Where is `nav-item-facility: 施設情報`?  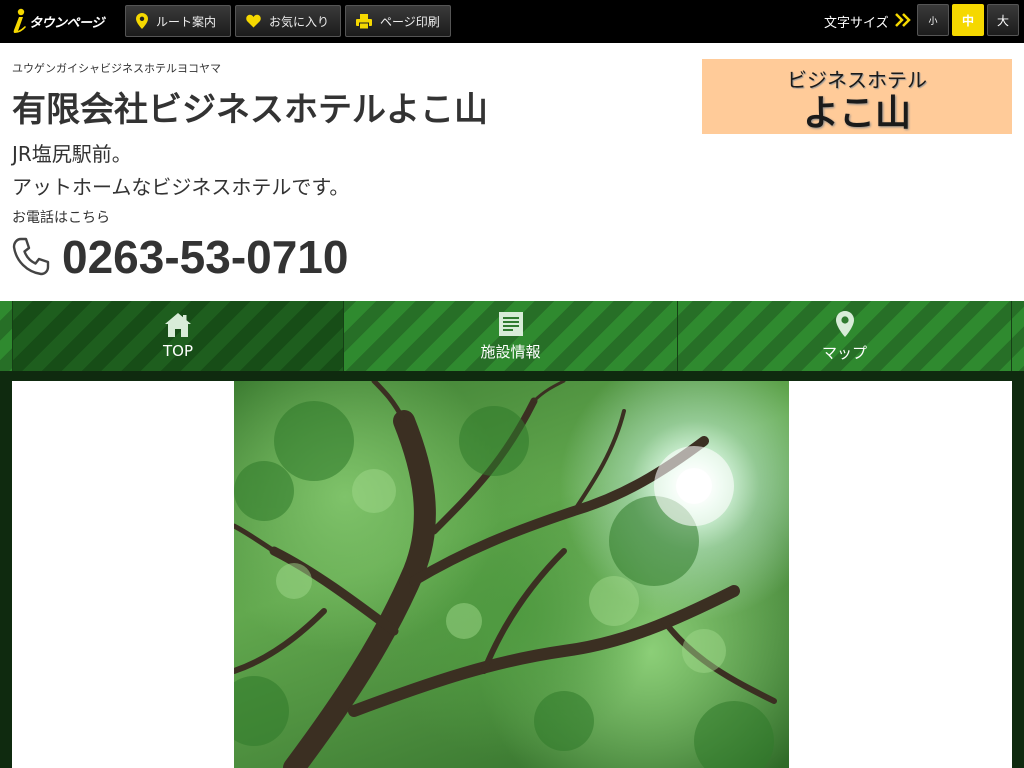 nav-item-facility: 施設情報 is located at coordinates (510, 336).